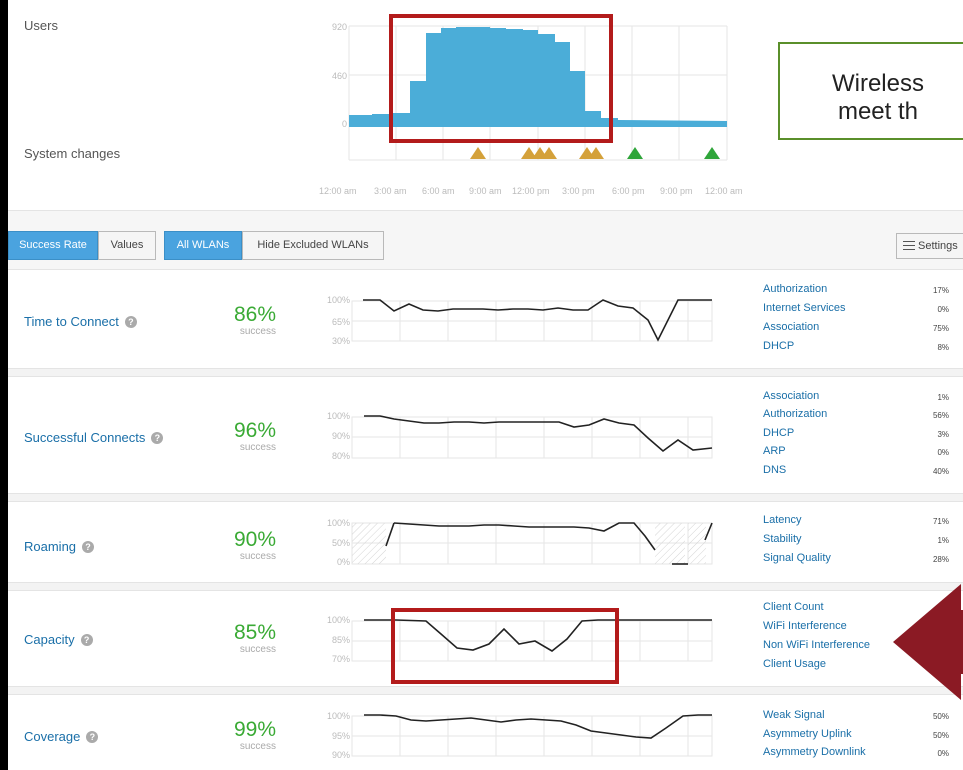  I want to click on values-button: Values, so click(127, 245).